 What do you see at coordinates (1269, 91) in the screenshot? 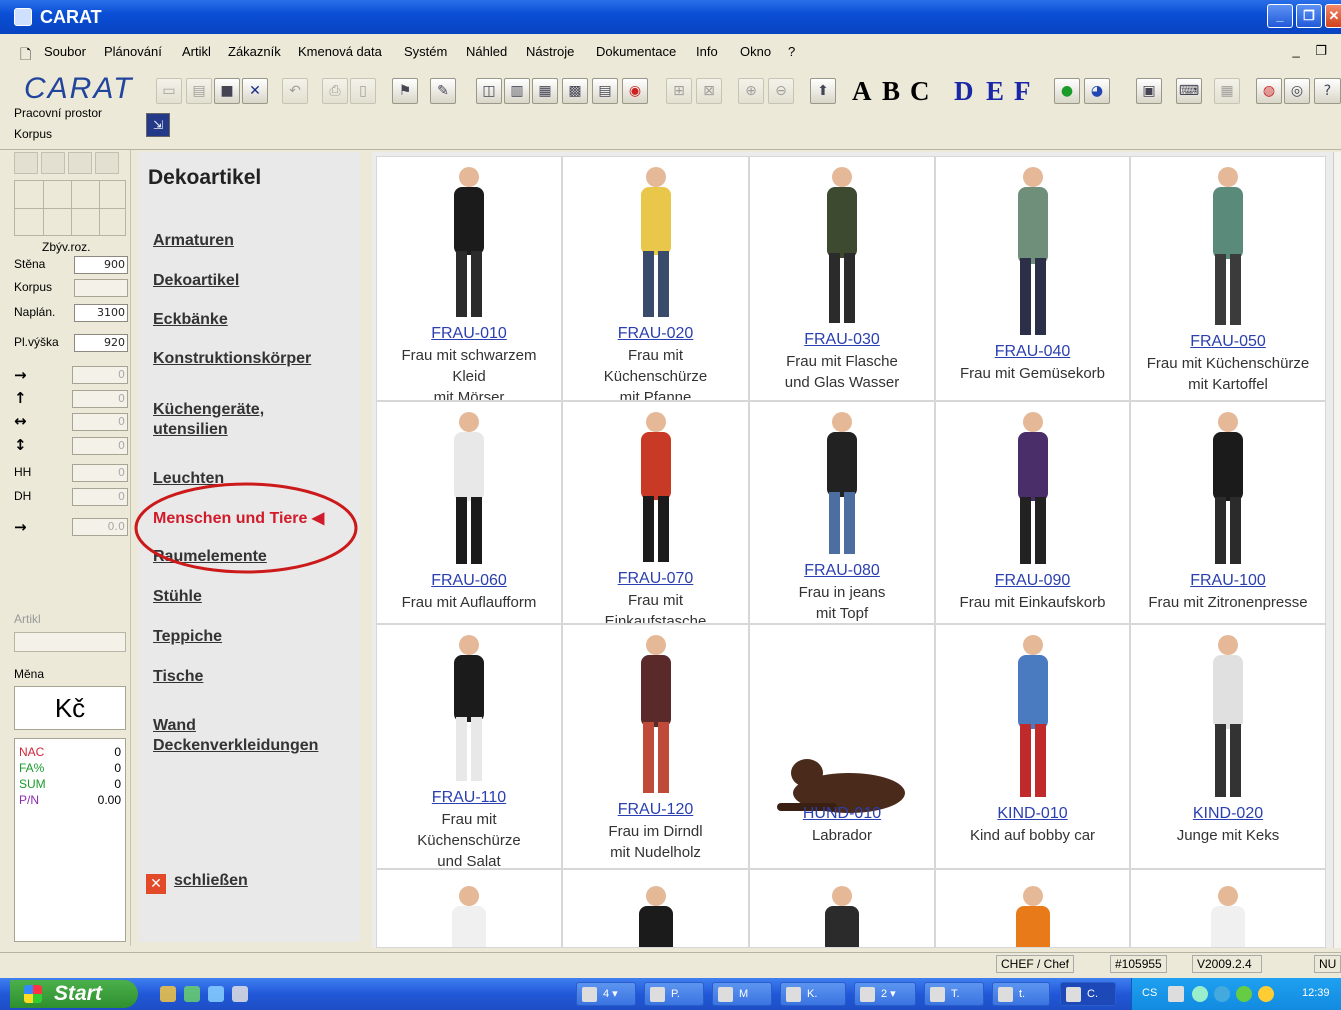
I see `shop-icon: ◍` at bounding box center [1269, 91].